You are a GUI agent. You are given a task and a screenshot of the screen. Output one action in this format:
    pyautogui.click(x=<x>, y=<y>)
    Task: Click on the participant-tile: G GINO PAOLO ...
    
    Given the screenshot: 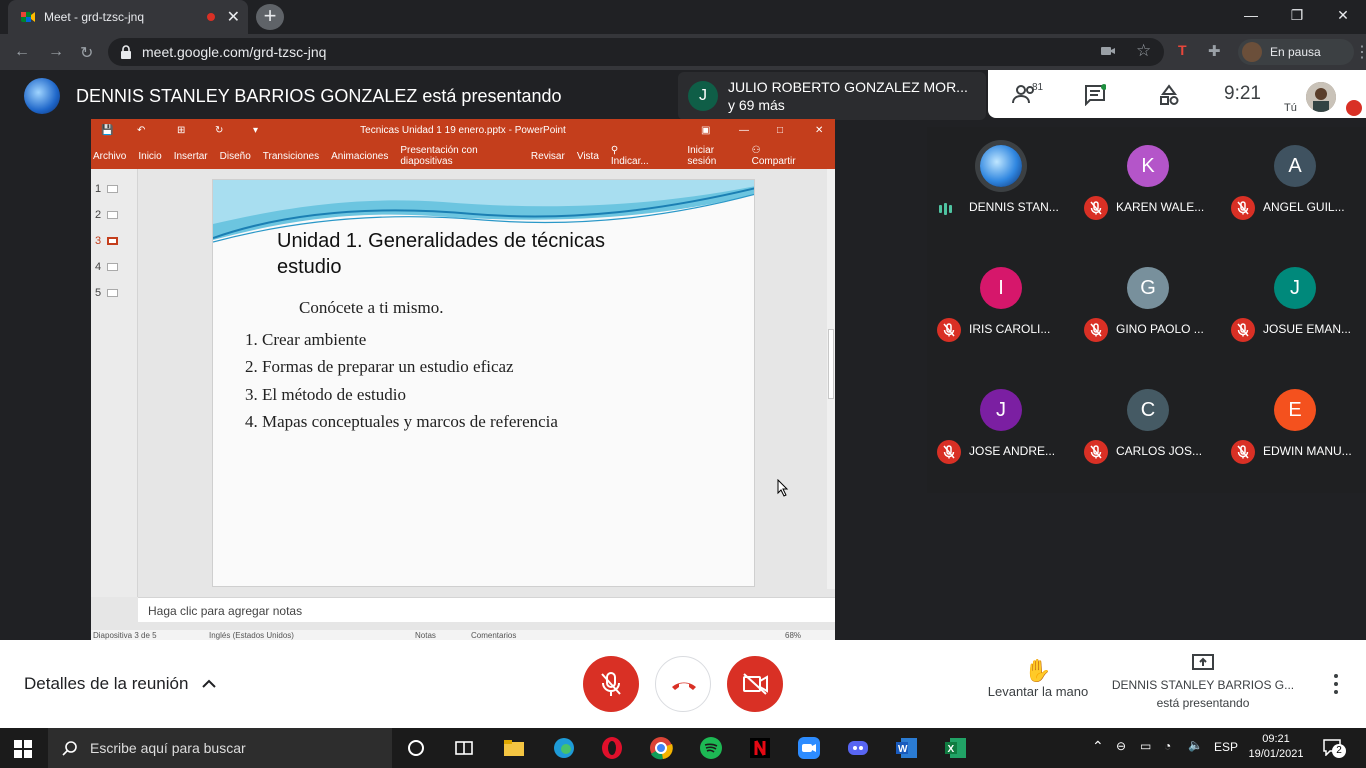 What is the action you would take?
    pyautogui.click(x=1147, y=310)
    